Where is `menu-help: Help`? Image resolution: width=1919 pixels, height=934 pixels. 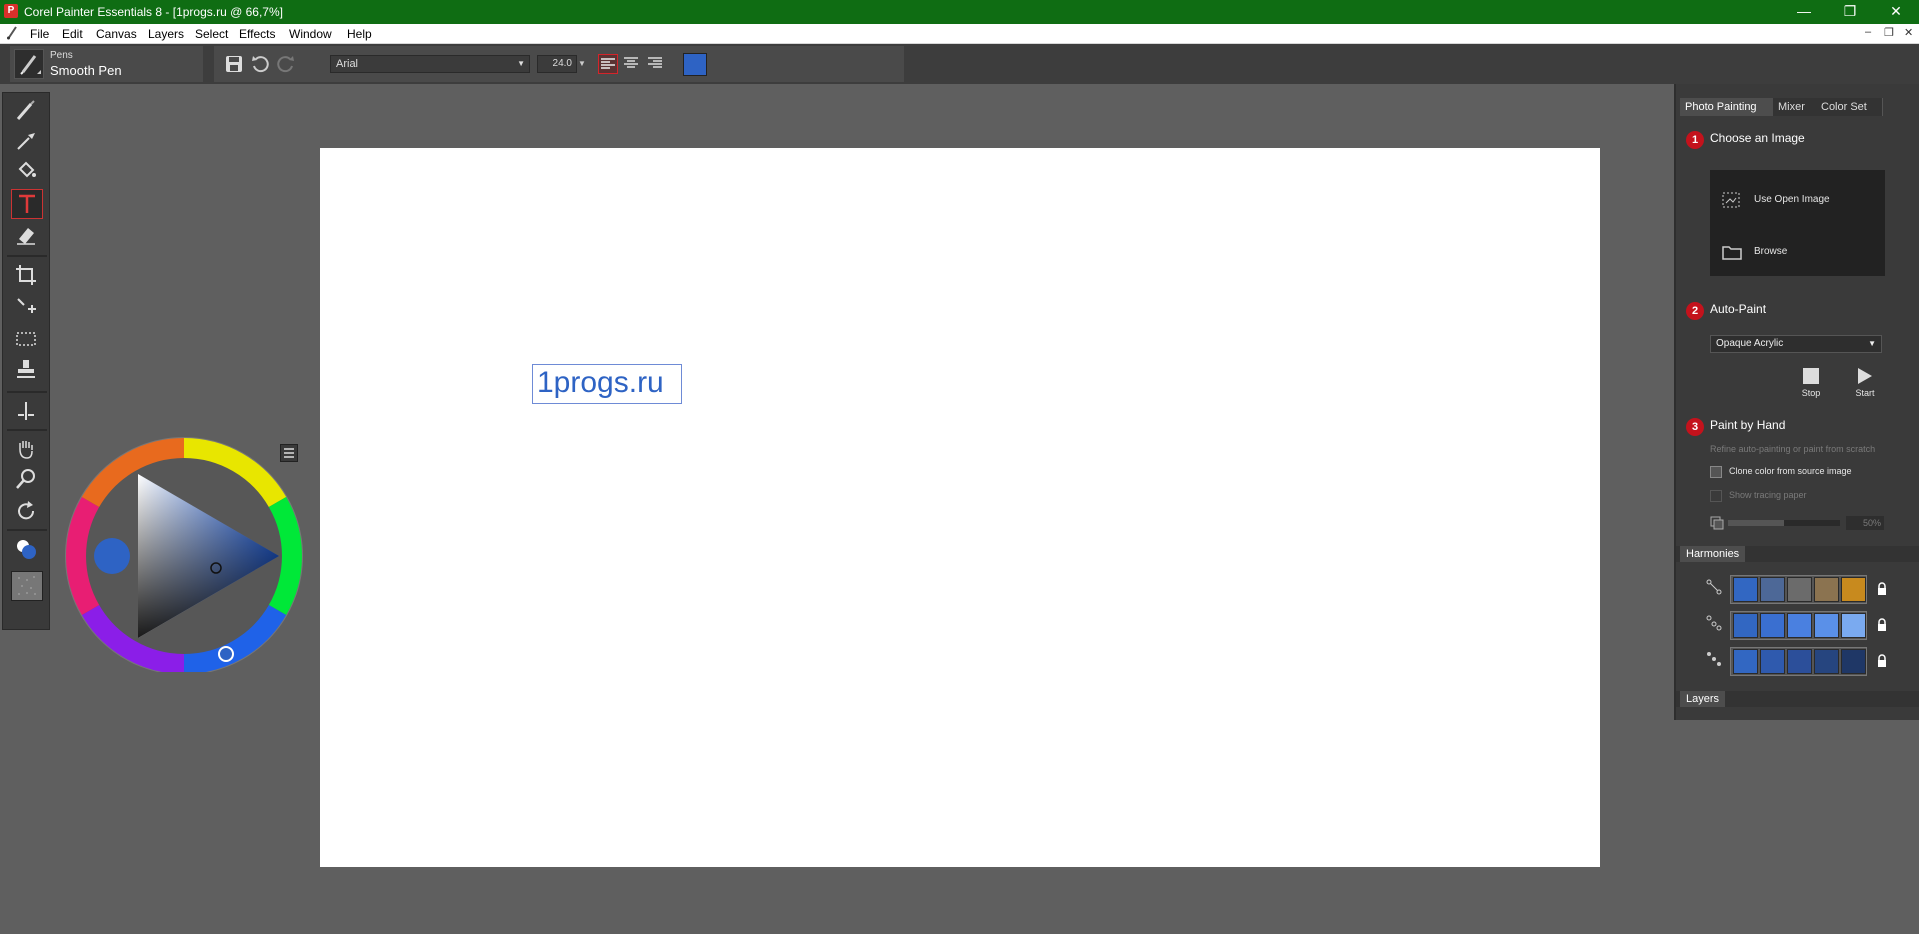
menu-help: Help is located at coordinates (359, 34).